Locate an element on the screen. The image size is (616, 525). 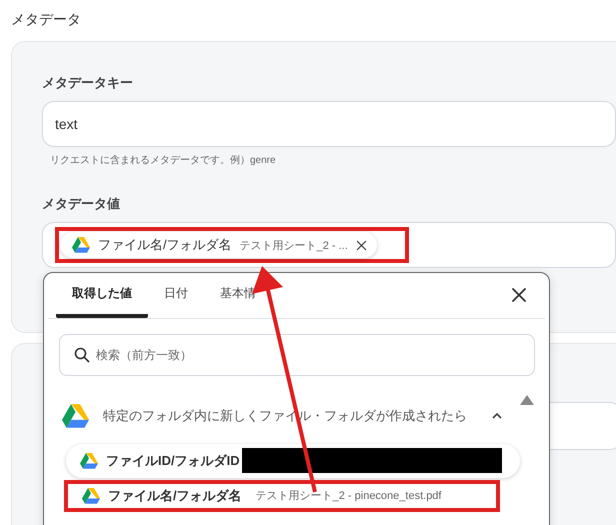
tab: 日付 is located at coordinates (176, 295).